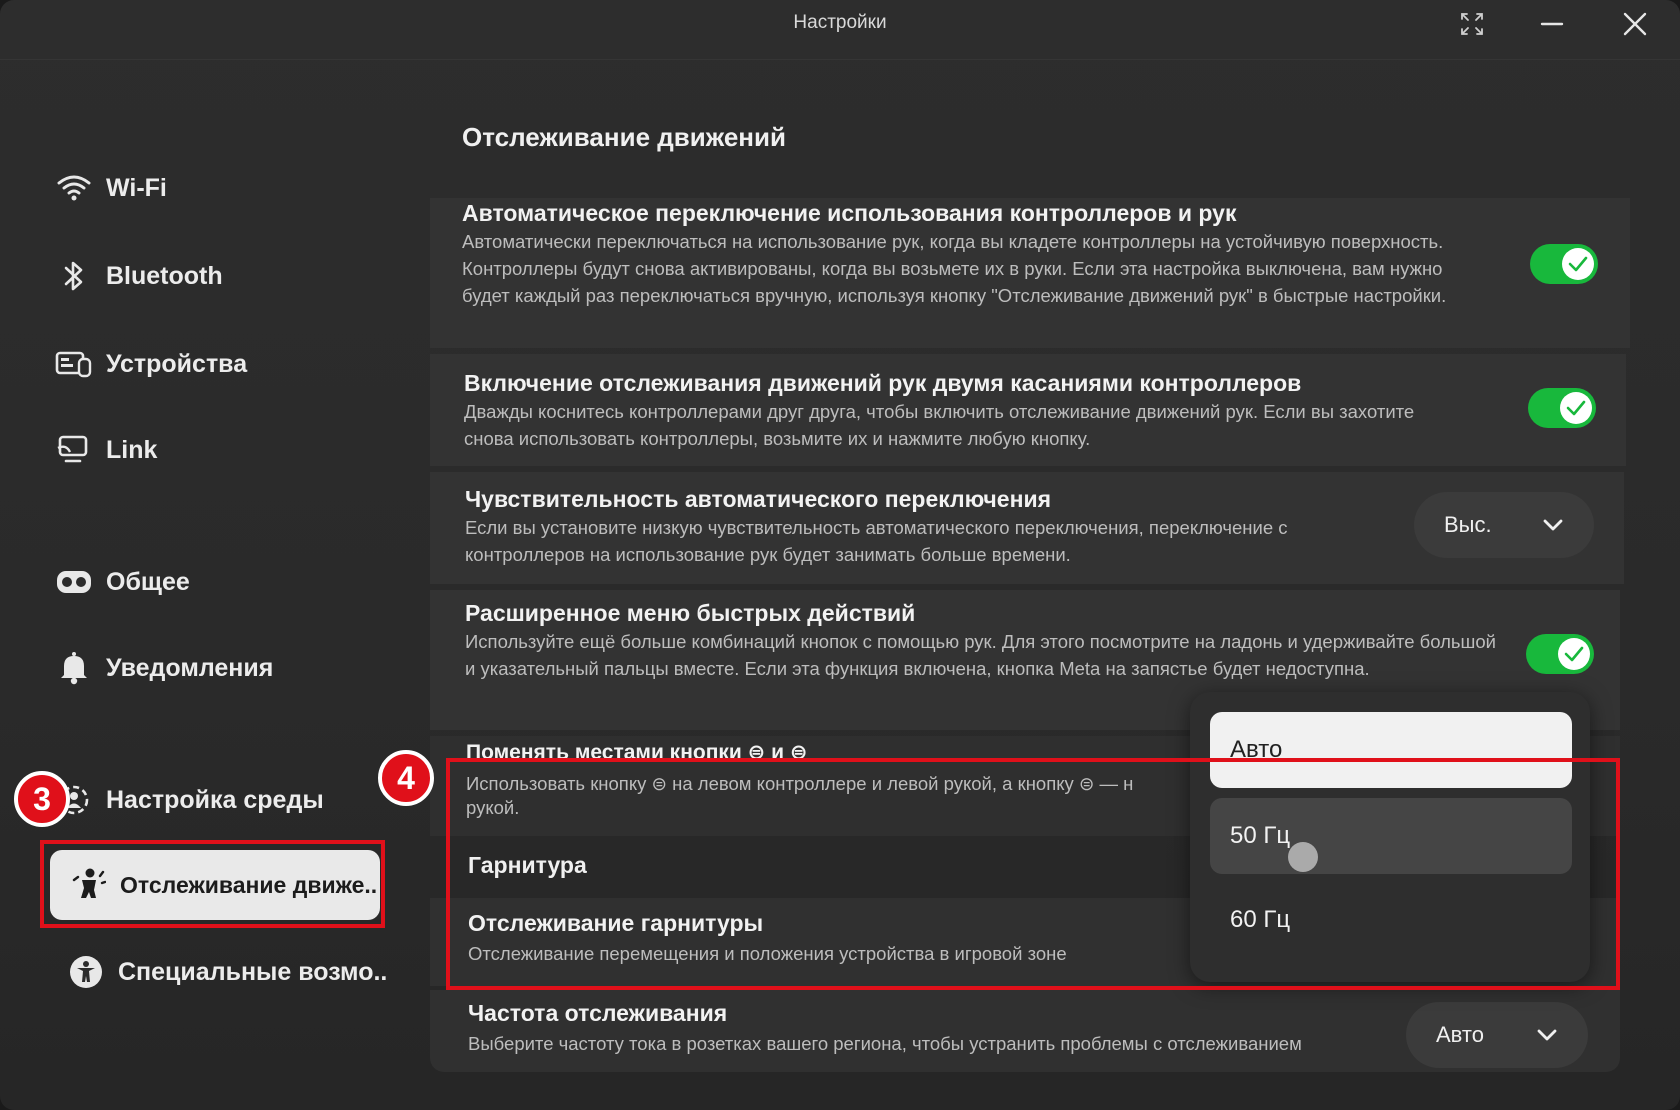 Image resolution: width=1680 pixels, height=1110 pixels. I want to click on select-value: Авто, so click(1460, 1034).